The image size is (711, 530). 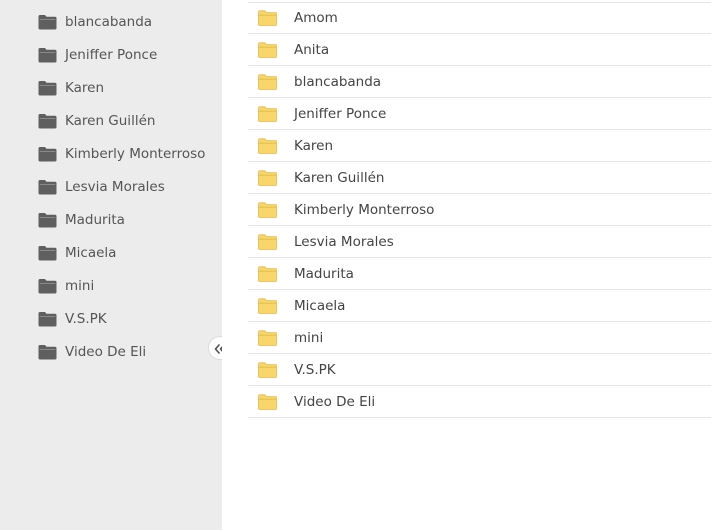 I want to click on file-name: V.S.PK, so click(x=315, y=369).